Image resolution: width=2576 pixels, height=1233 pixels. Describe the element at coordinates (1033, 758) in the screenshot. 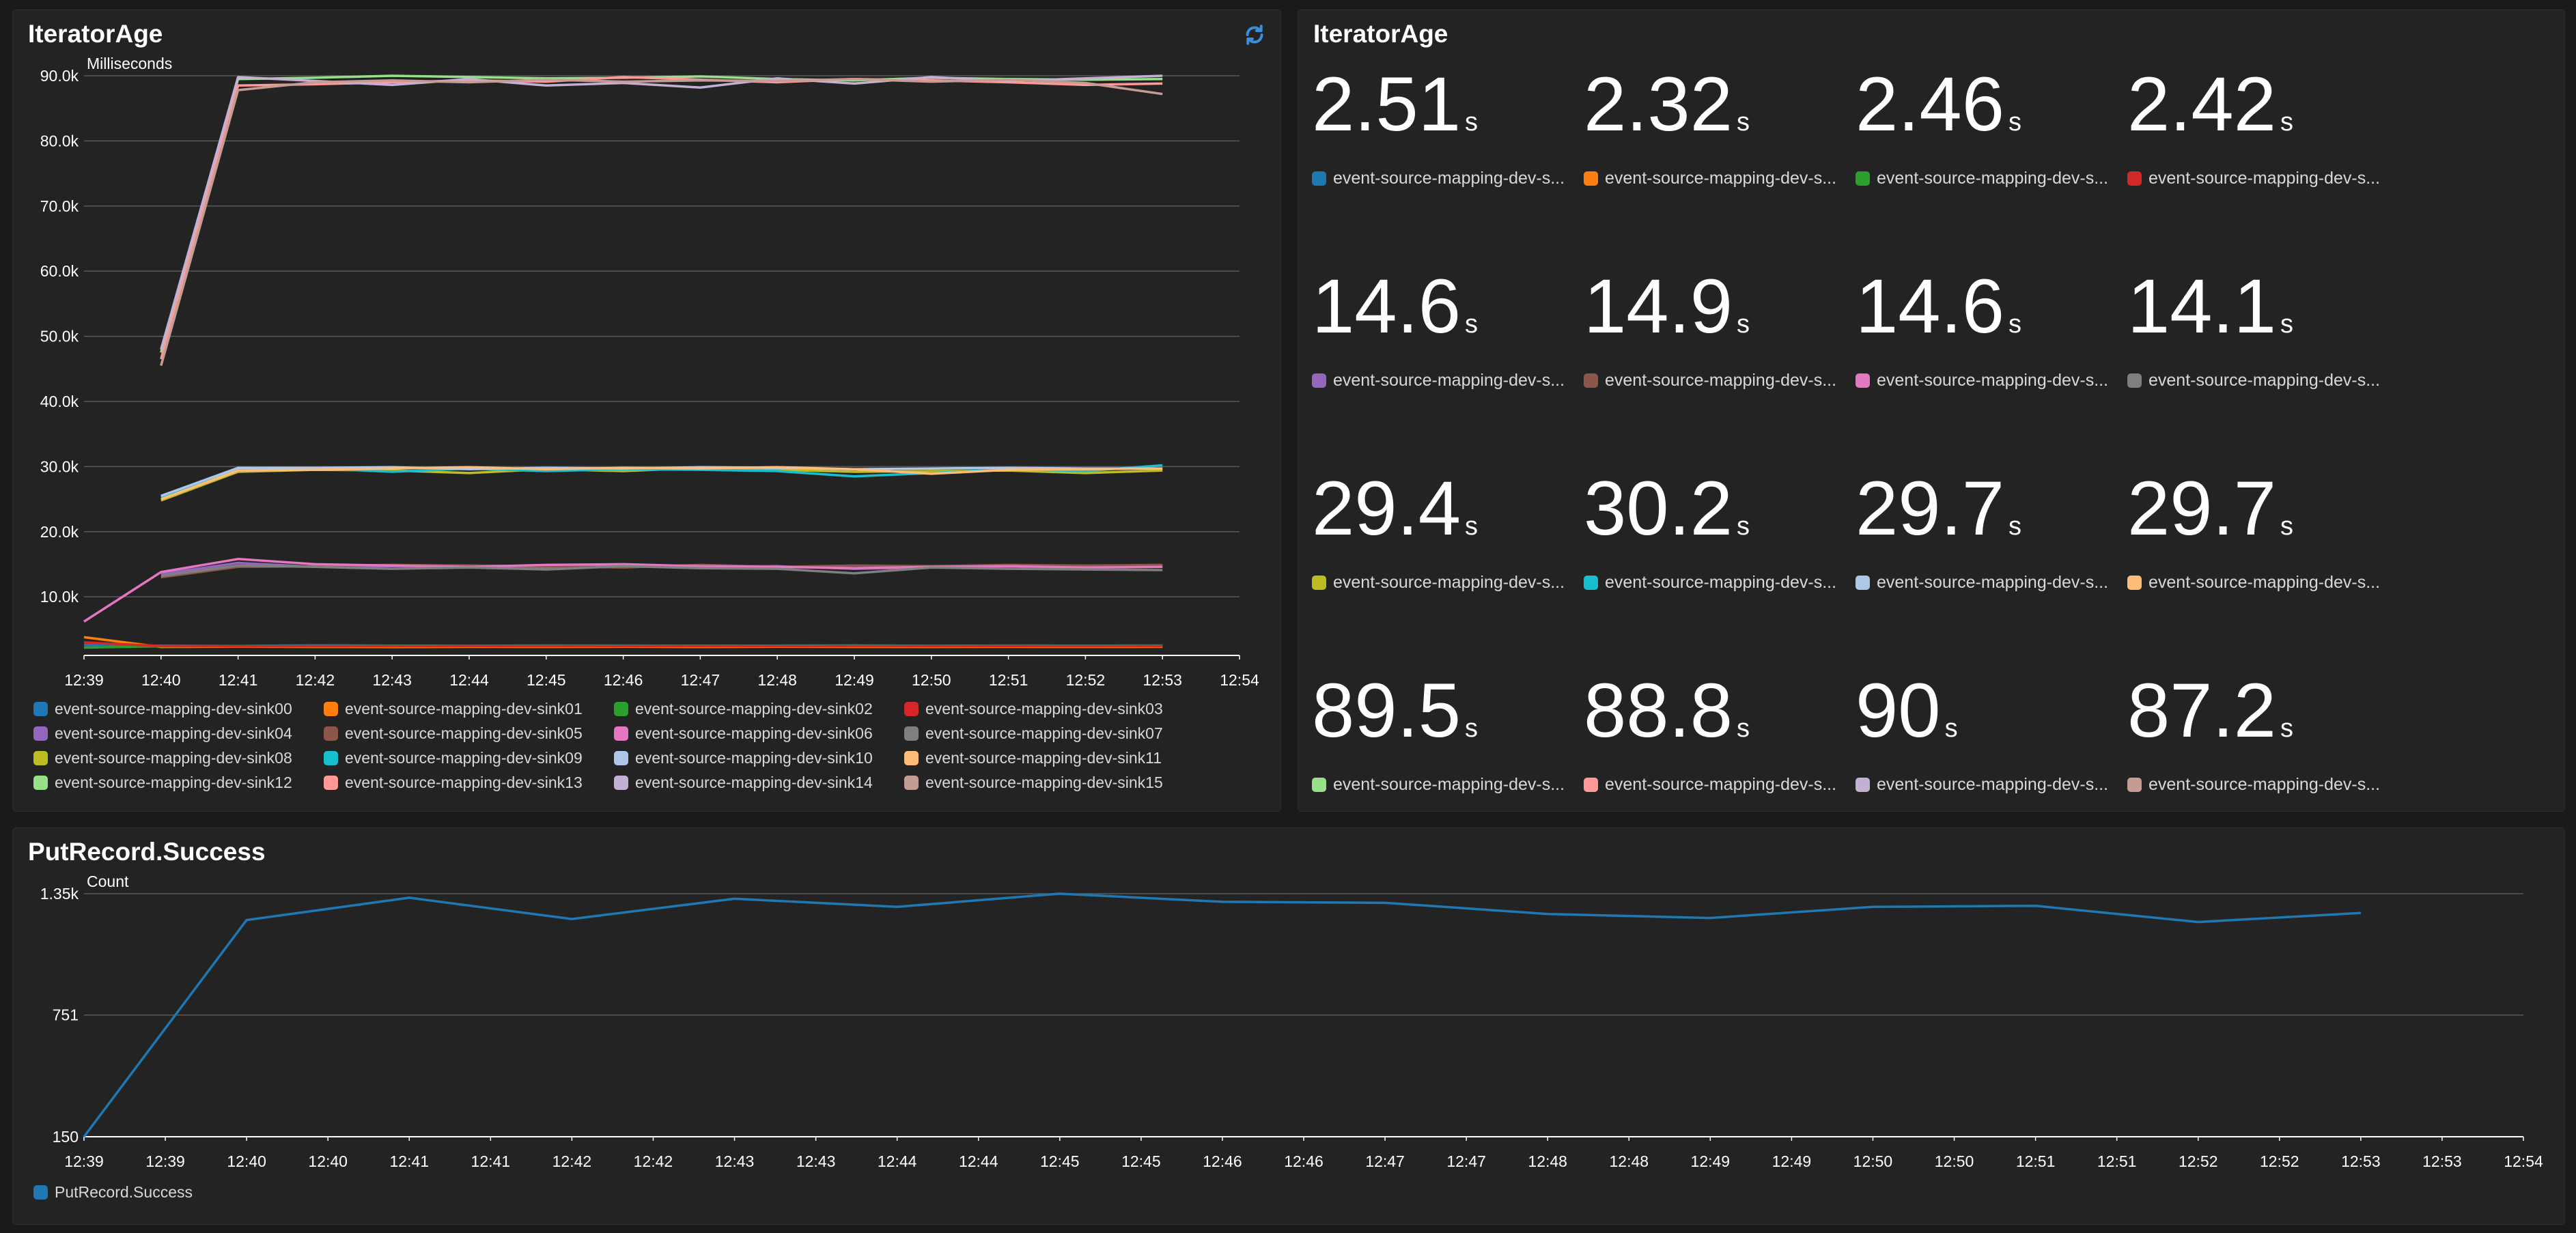

I see `legend-item: event-source-mapping-dev-sink11` at that location.